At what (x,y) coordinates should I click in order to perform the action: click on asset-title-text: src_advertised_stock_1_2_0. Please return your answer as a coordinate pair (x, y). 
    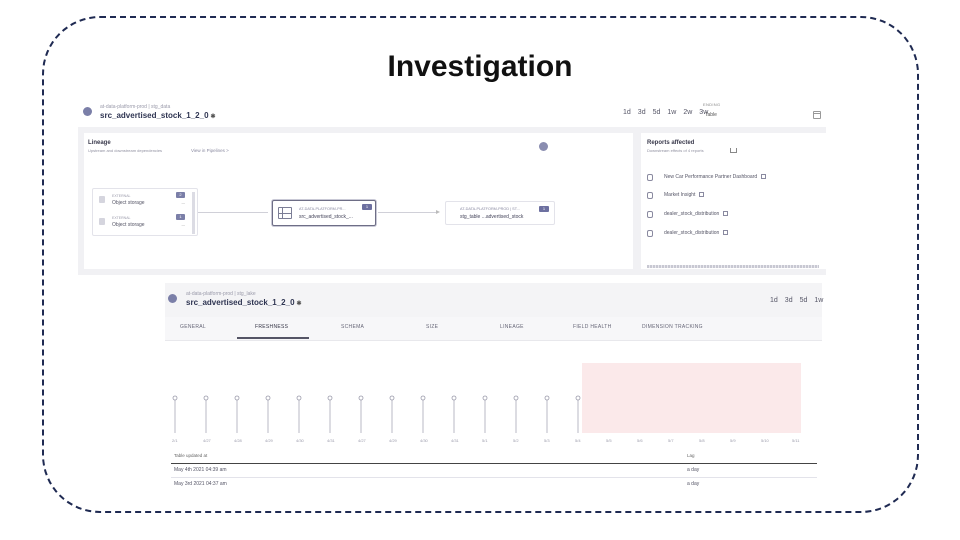
    Looking at the image, I should click on (154, 115).